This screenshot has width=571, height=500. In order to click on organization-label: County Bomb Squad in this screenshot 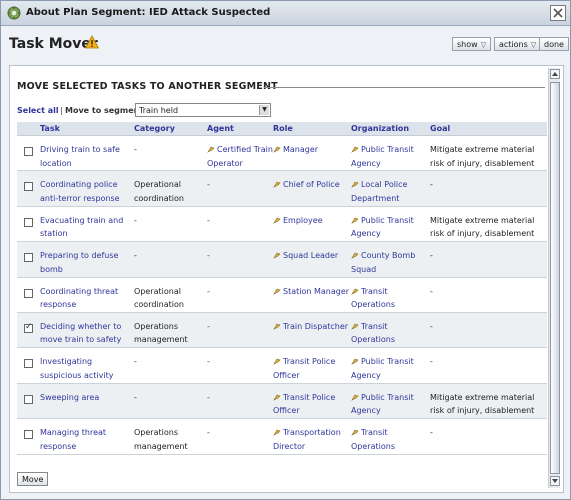, I will do `click(383, 262)`.